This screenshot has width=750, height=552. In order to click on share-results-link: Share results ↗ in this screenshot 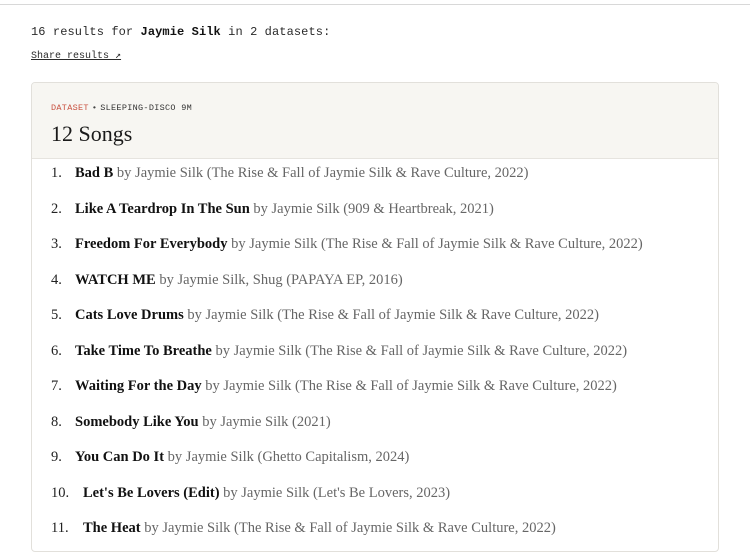, I will do `click(76, 56)`.